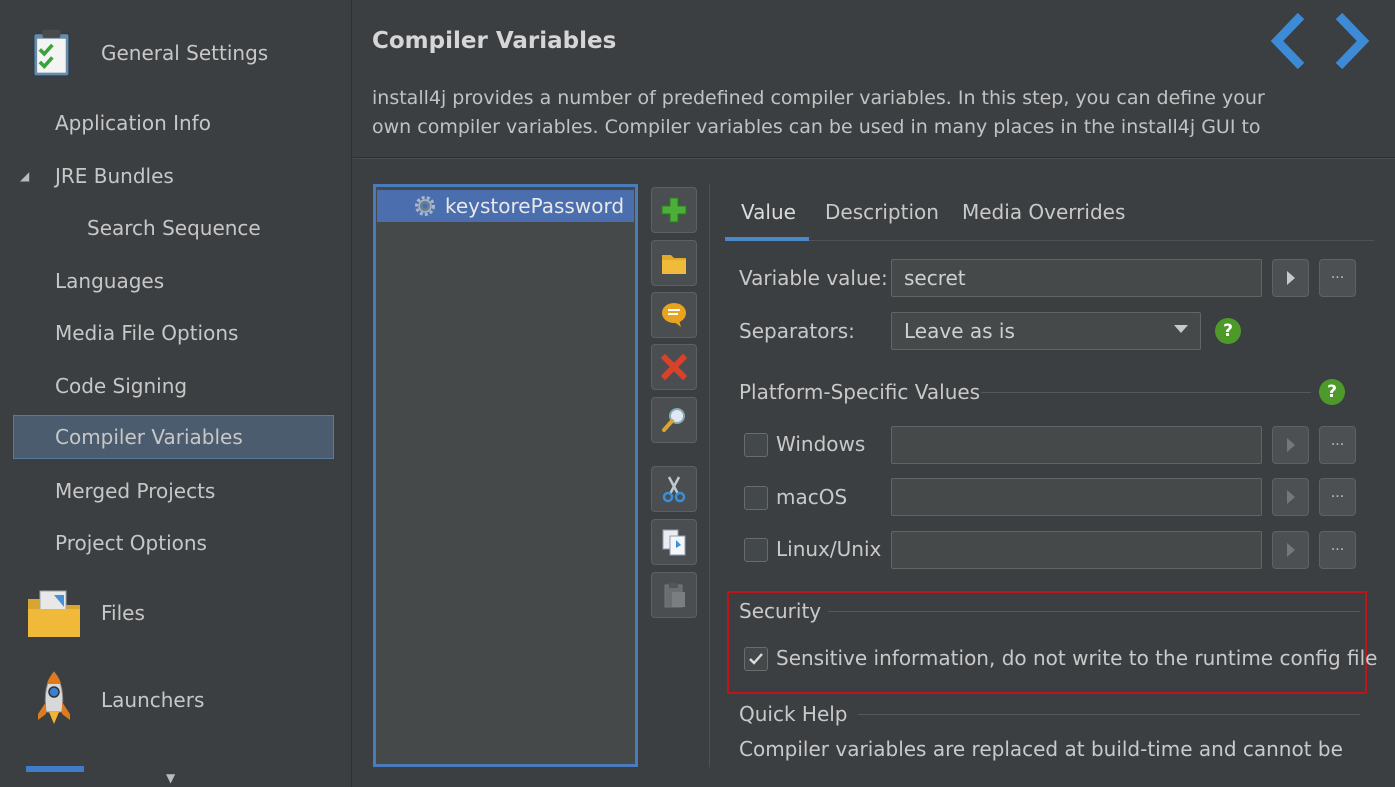 The height and width of the screenshot is (787, 1395). I want to click on sidebar-item-label: Application Info, so click(133, 123).